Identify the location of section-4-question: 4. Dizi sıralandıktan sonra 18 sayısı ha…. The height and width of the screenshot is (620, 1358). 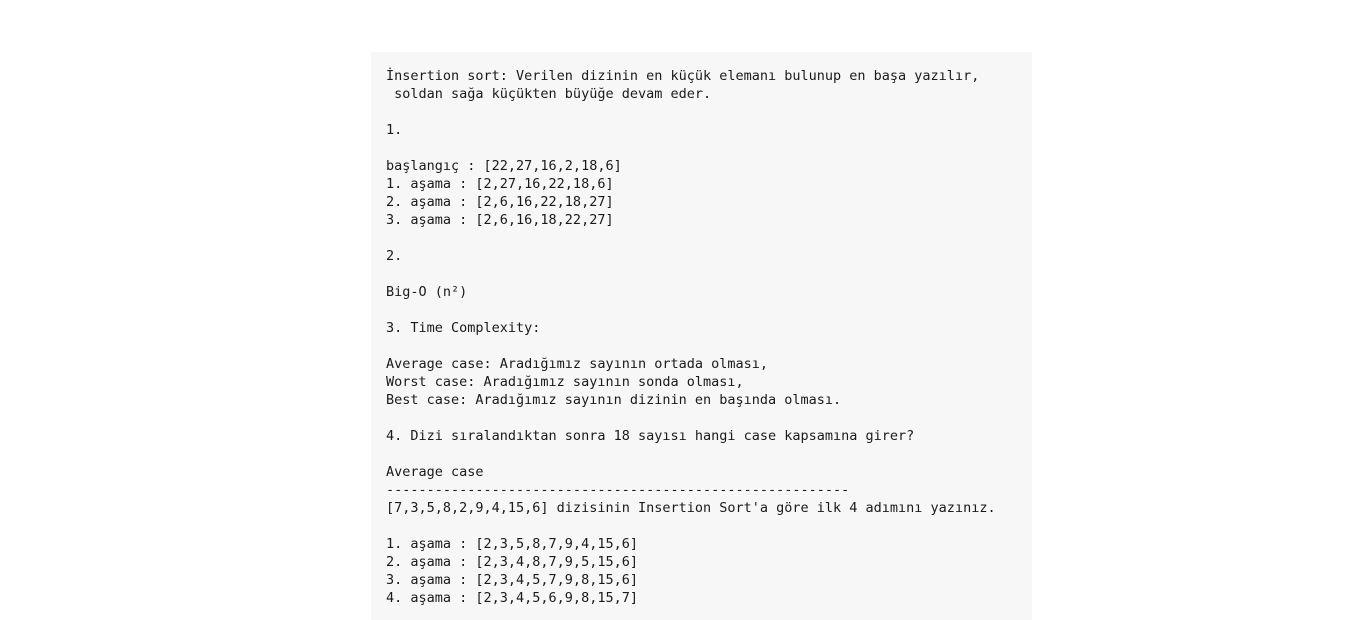
(650, 436).